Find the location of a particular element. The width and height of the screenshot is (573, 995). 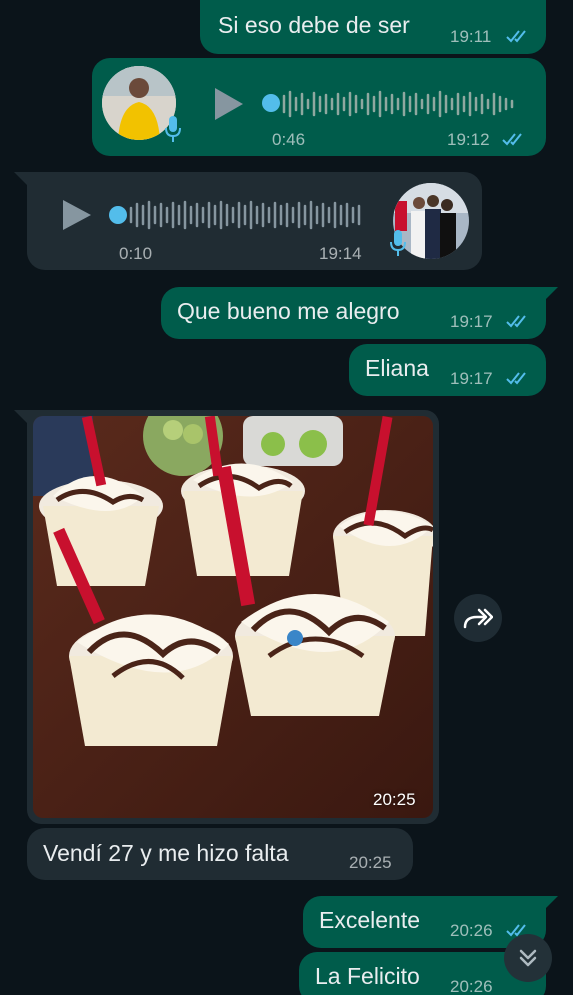

scroll-to-bottom-button is located at coordinates (528, 958).